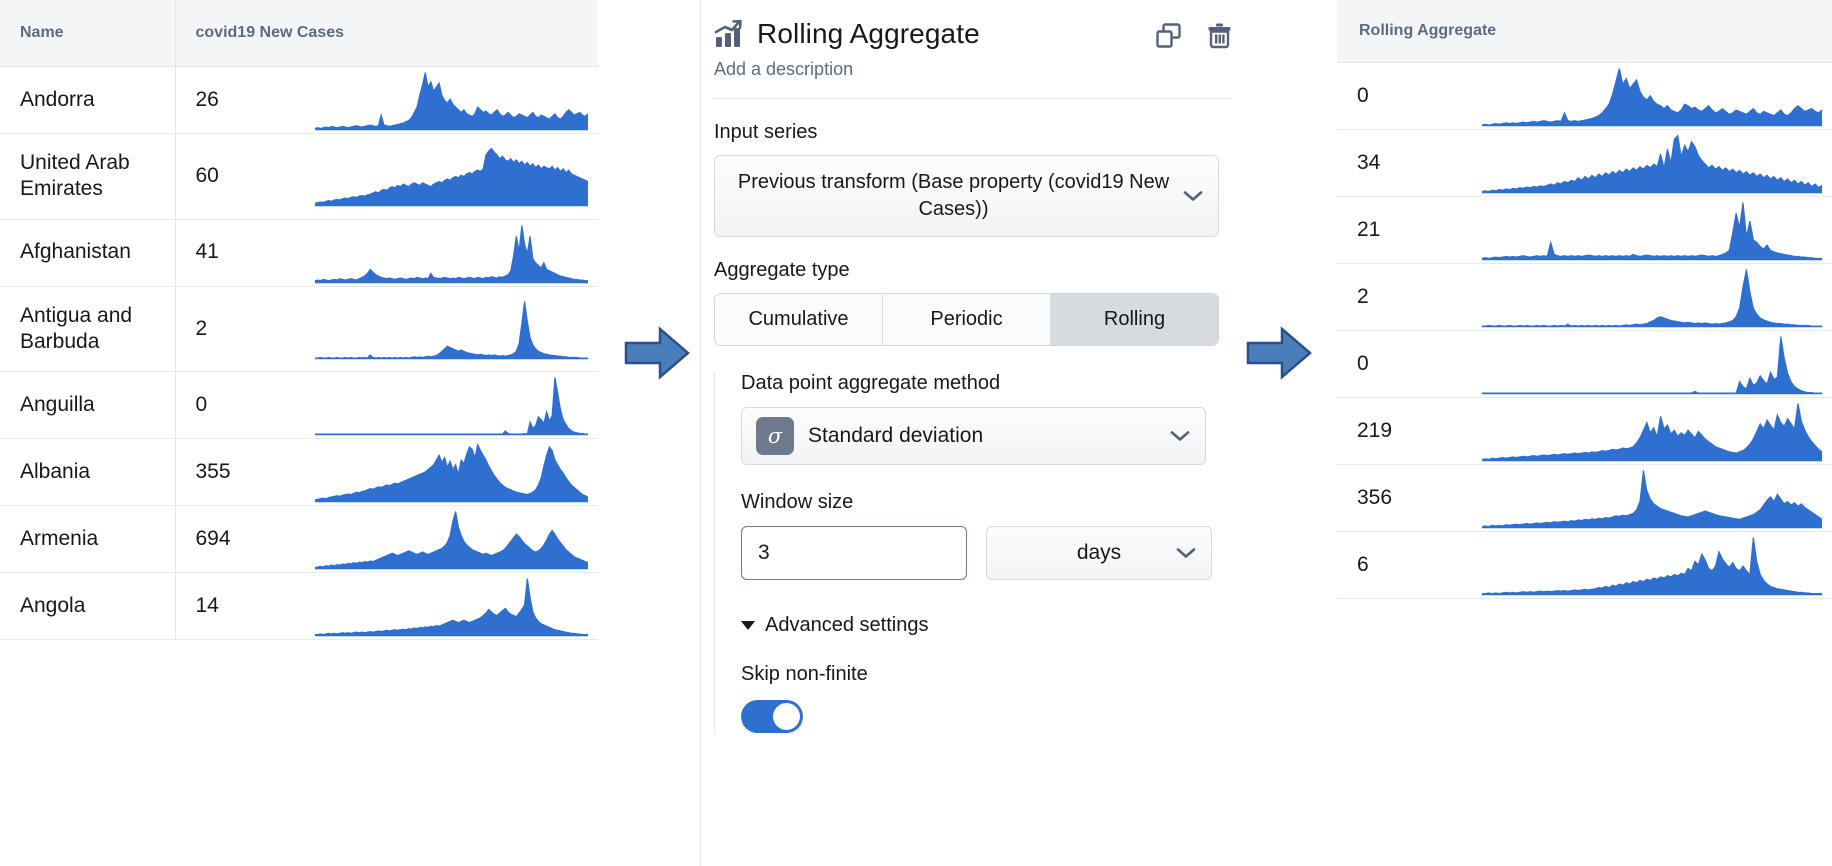 This screenshot has width=1832, height=866. Describe the element at coordinates (871, 383) in the screenshot. I see `aggregate-method-label: Data point aggregate method` at that location.